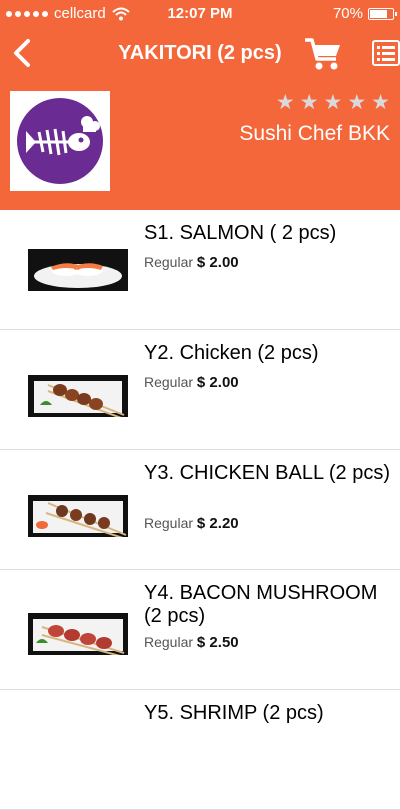 The image size is (400, 810). Describe the element at coordinates (386, 53) in the screenshot. I see `menu-list-icon` at that location.